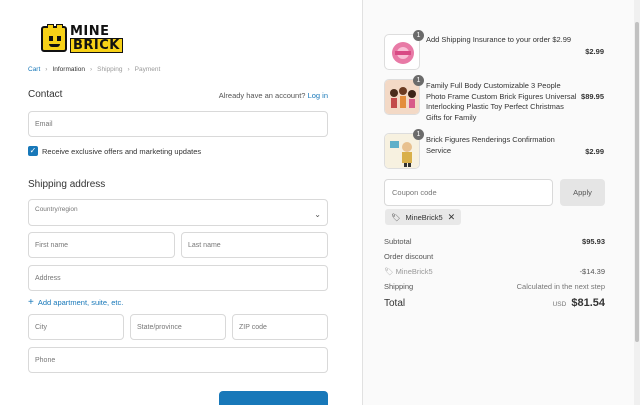 The width and height of the screenshot is (640, 405). Describe the element at coordinates (273, 398) in the screenshot. I see `continue-to-shipping-button` at that location.